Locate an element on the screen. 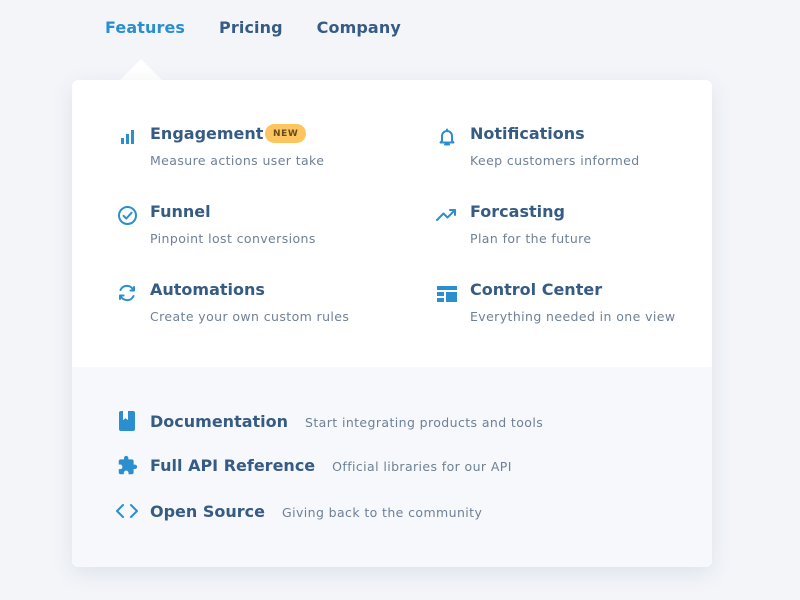  layout-icon is located at coordinates (447, 294).